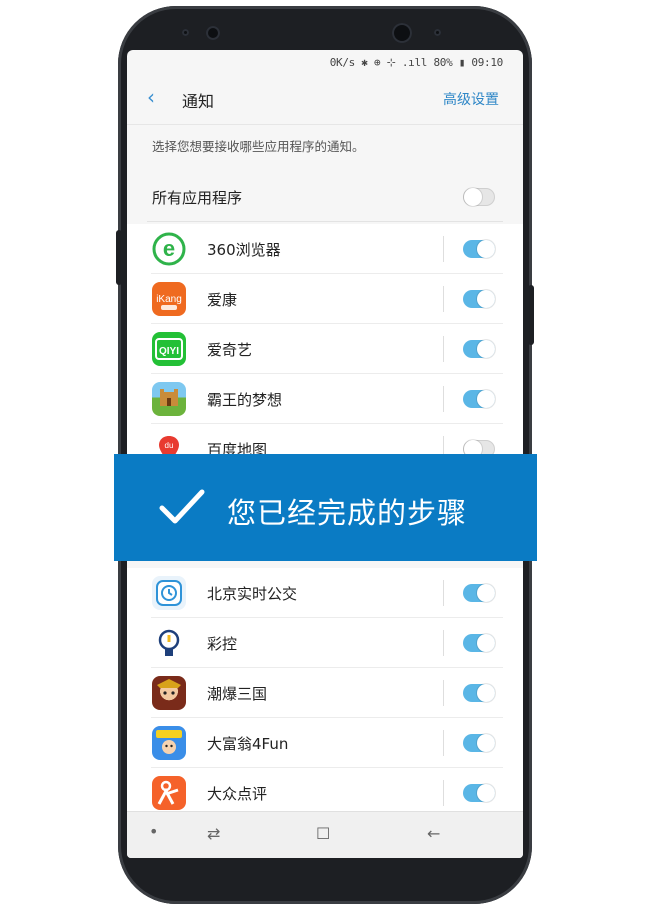  I want to click on app-row: 潮爆三国, so click(325, 693).